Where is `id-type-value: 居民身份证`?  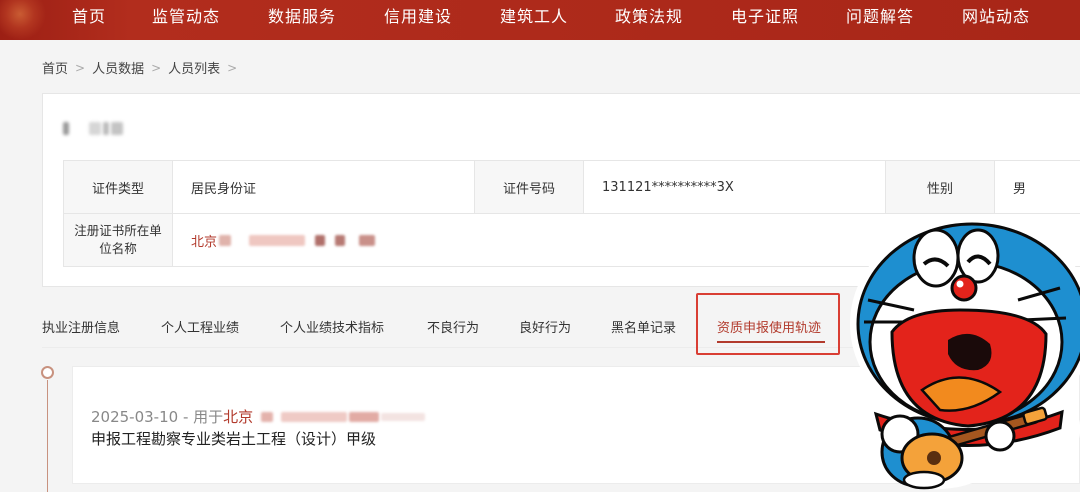 id-type-value: 居民身份证 is located at coordinates (323, 187).